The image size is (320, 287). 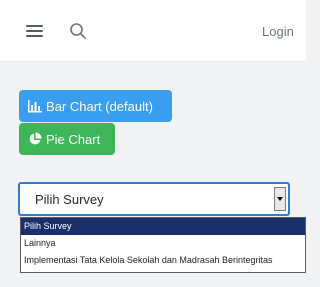 I want to click on hamburger-icon, so click(x=34, y=31).